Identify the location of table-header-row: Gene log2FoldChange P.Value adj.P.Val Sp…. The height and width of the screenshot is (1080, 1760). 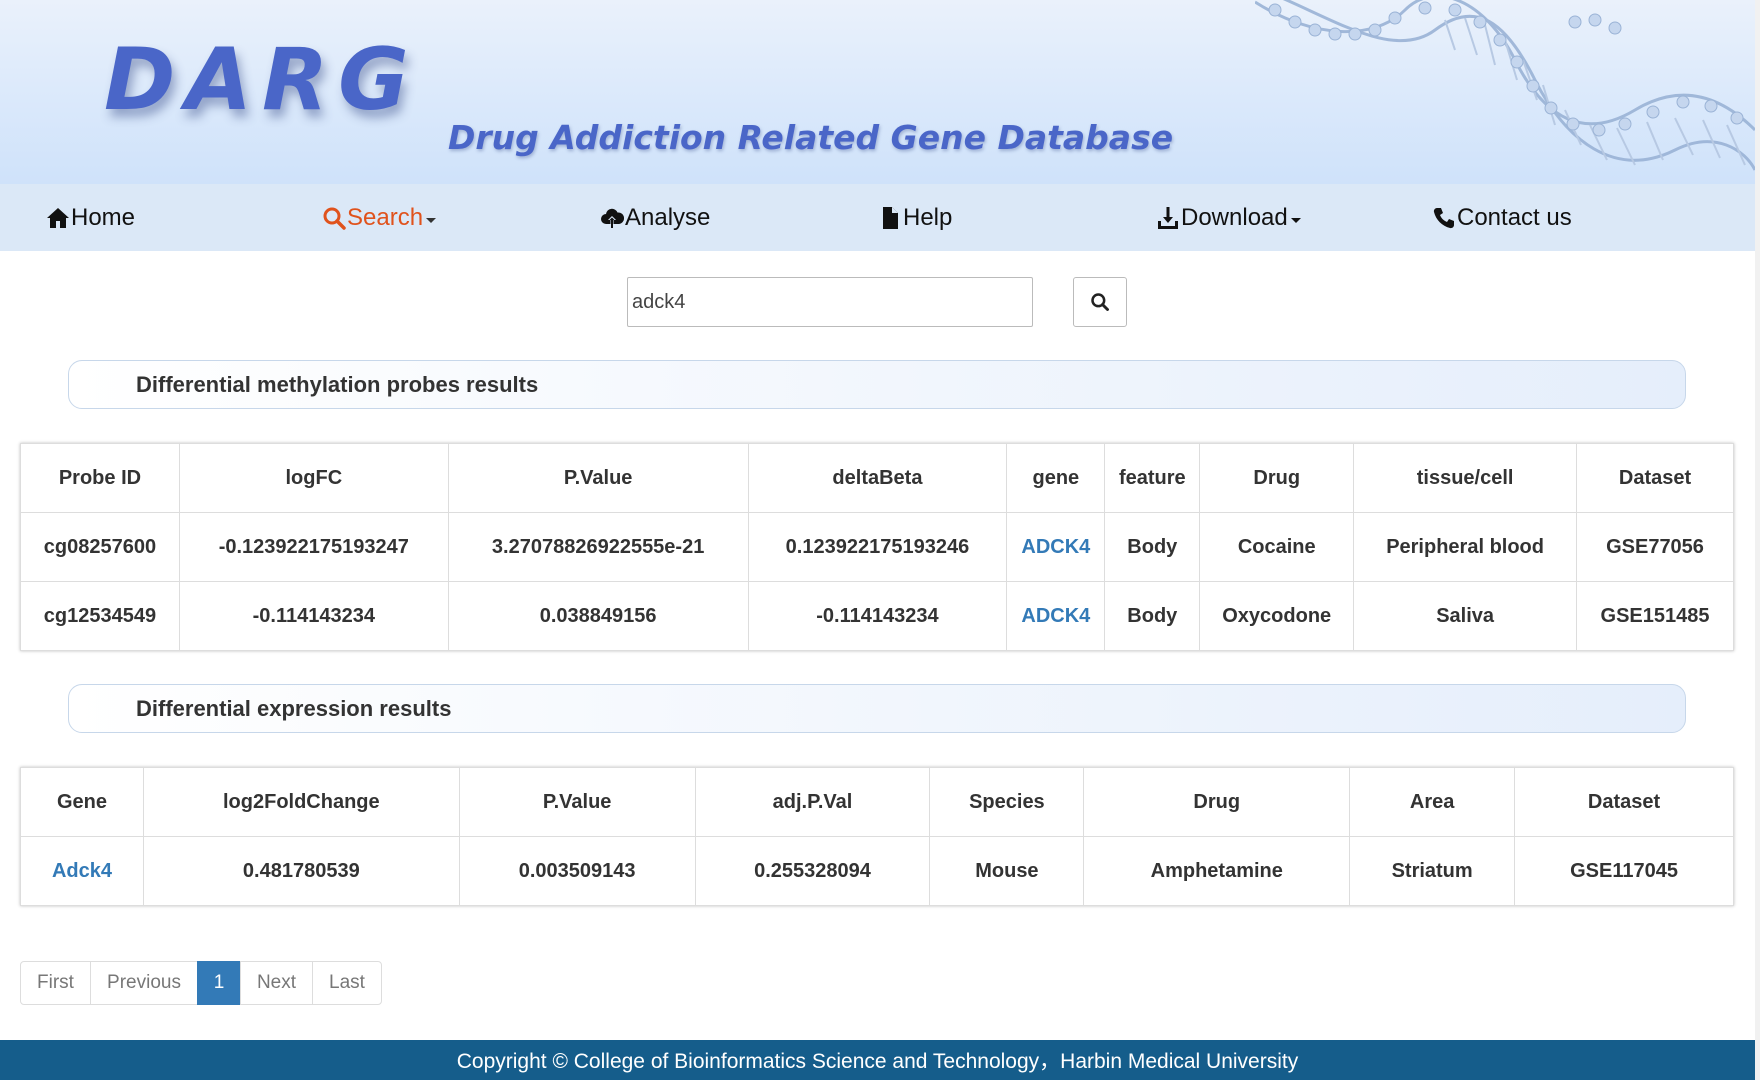
(877, 802).